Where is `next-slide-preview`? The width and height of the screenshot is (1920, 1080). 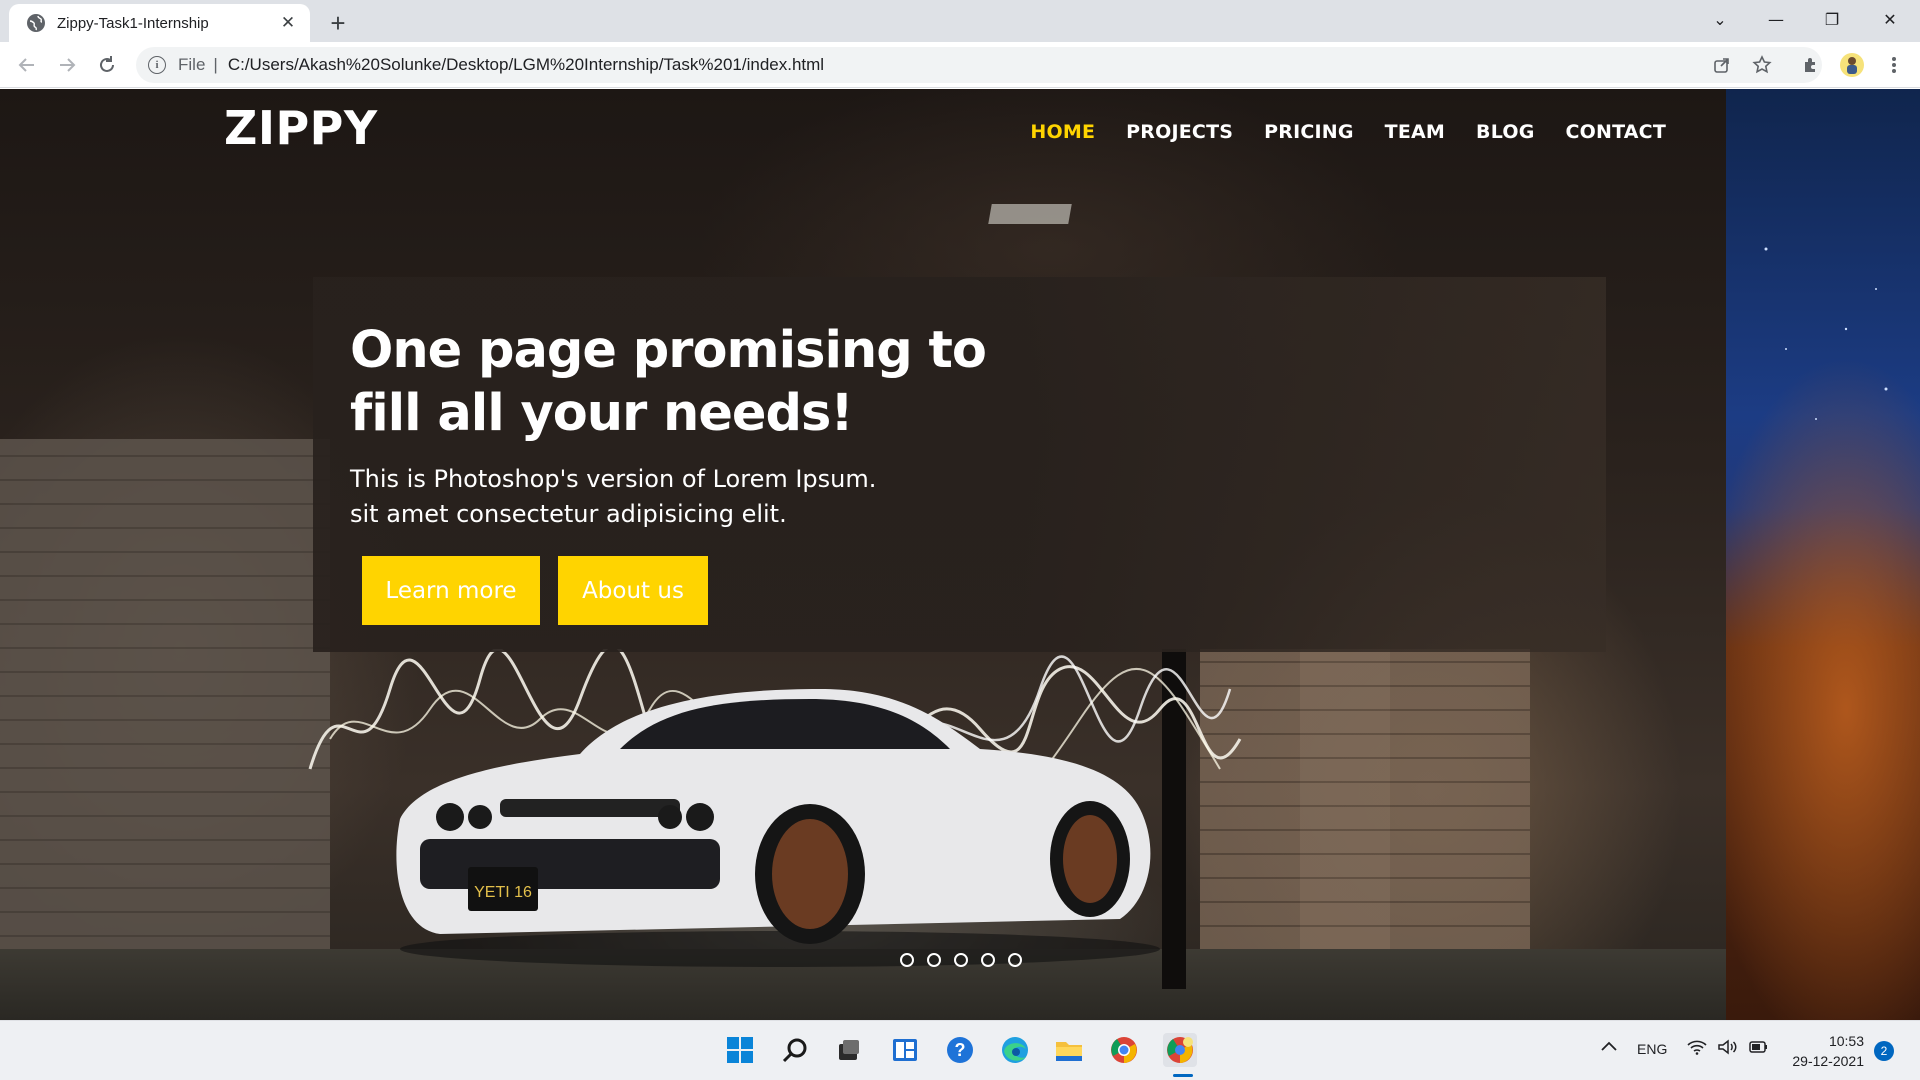 next-slide-preview is located at coordinates (1823, 554).